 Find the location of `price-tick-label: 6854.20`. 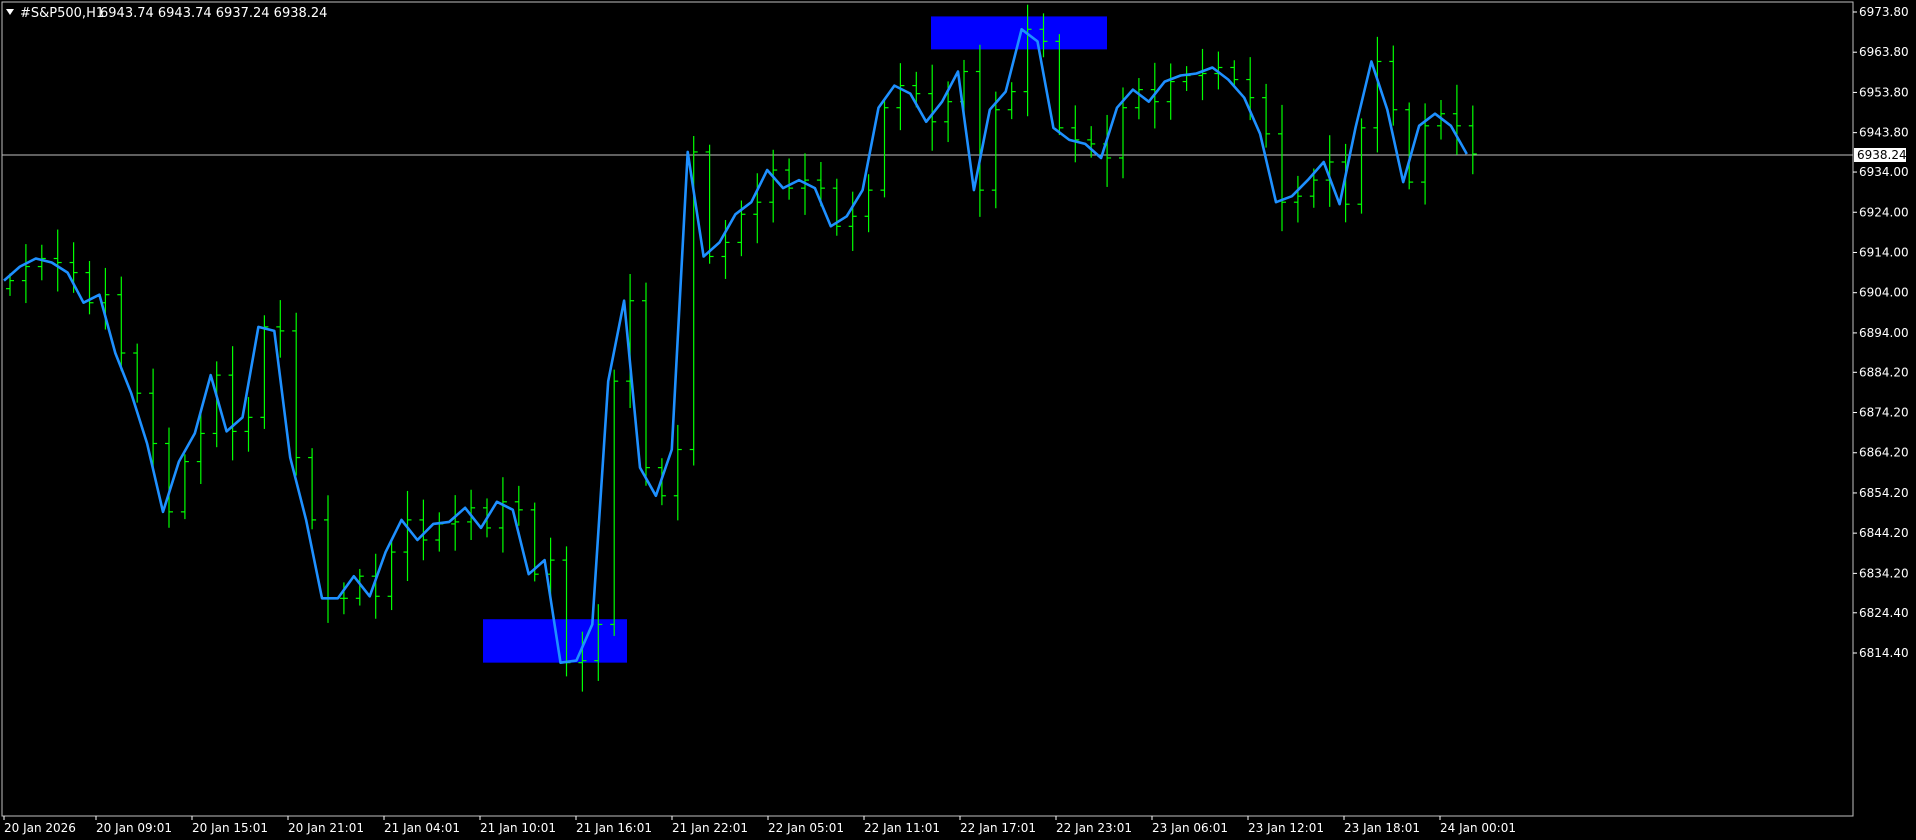

price-tick-label: 6854.20 is located at coordinates (1884, 493).